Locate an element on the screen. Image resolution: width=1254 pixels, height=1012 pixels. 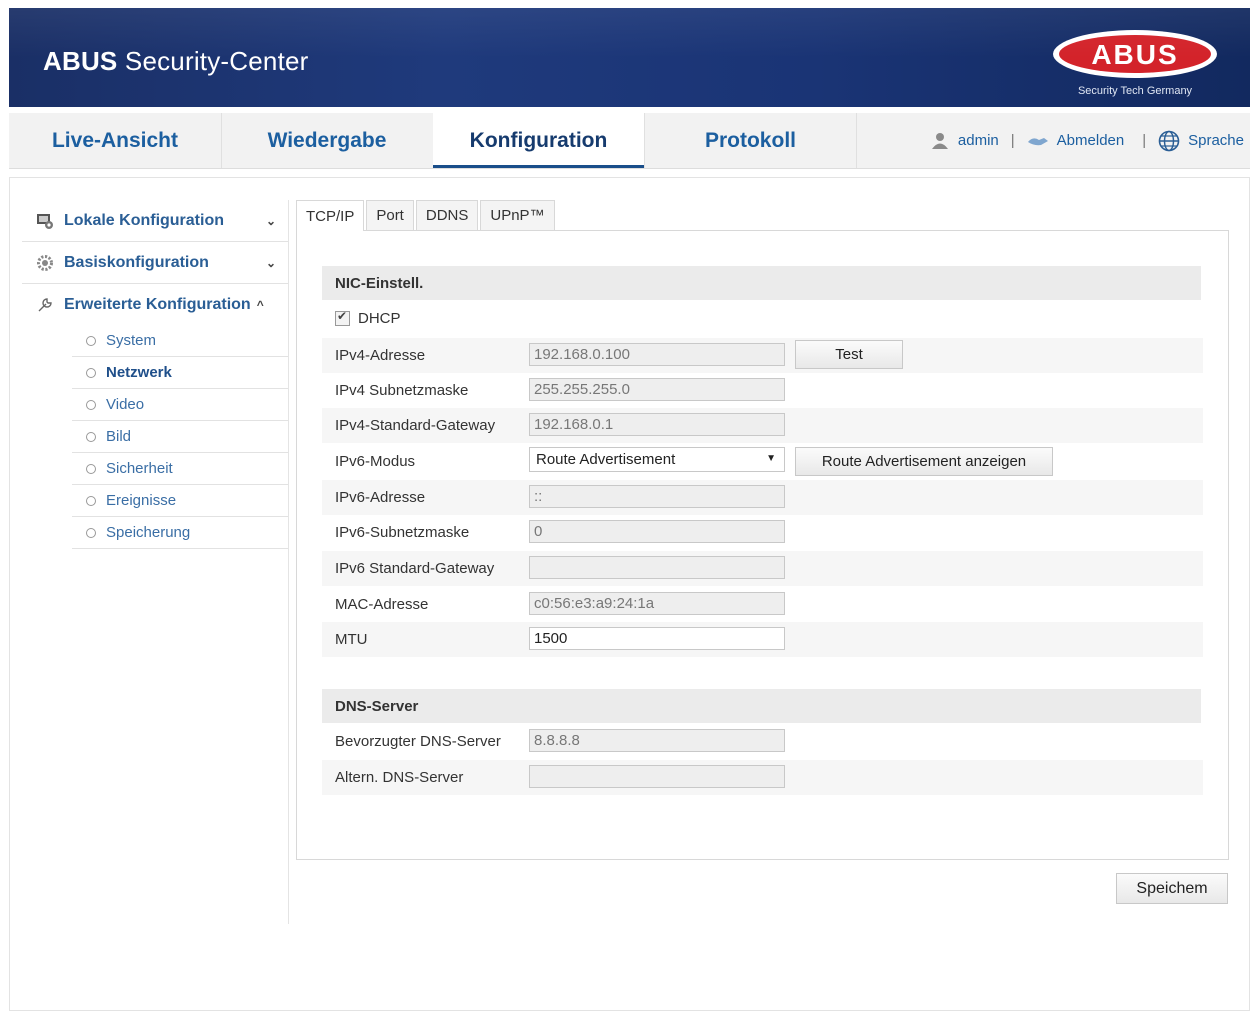
ipv4-subnet-label: IPv4 Subnetzmaske is located at coordinates (402, 390).